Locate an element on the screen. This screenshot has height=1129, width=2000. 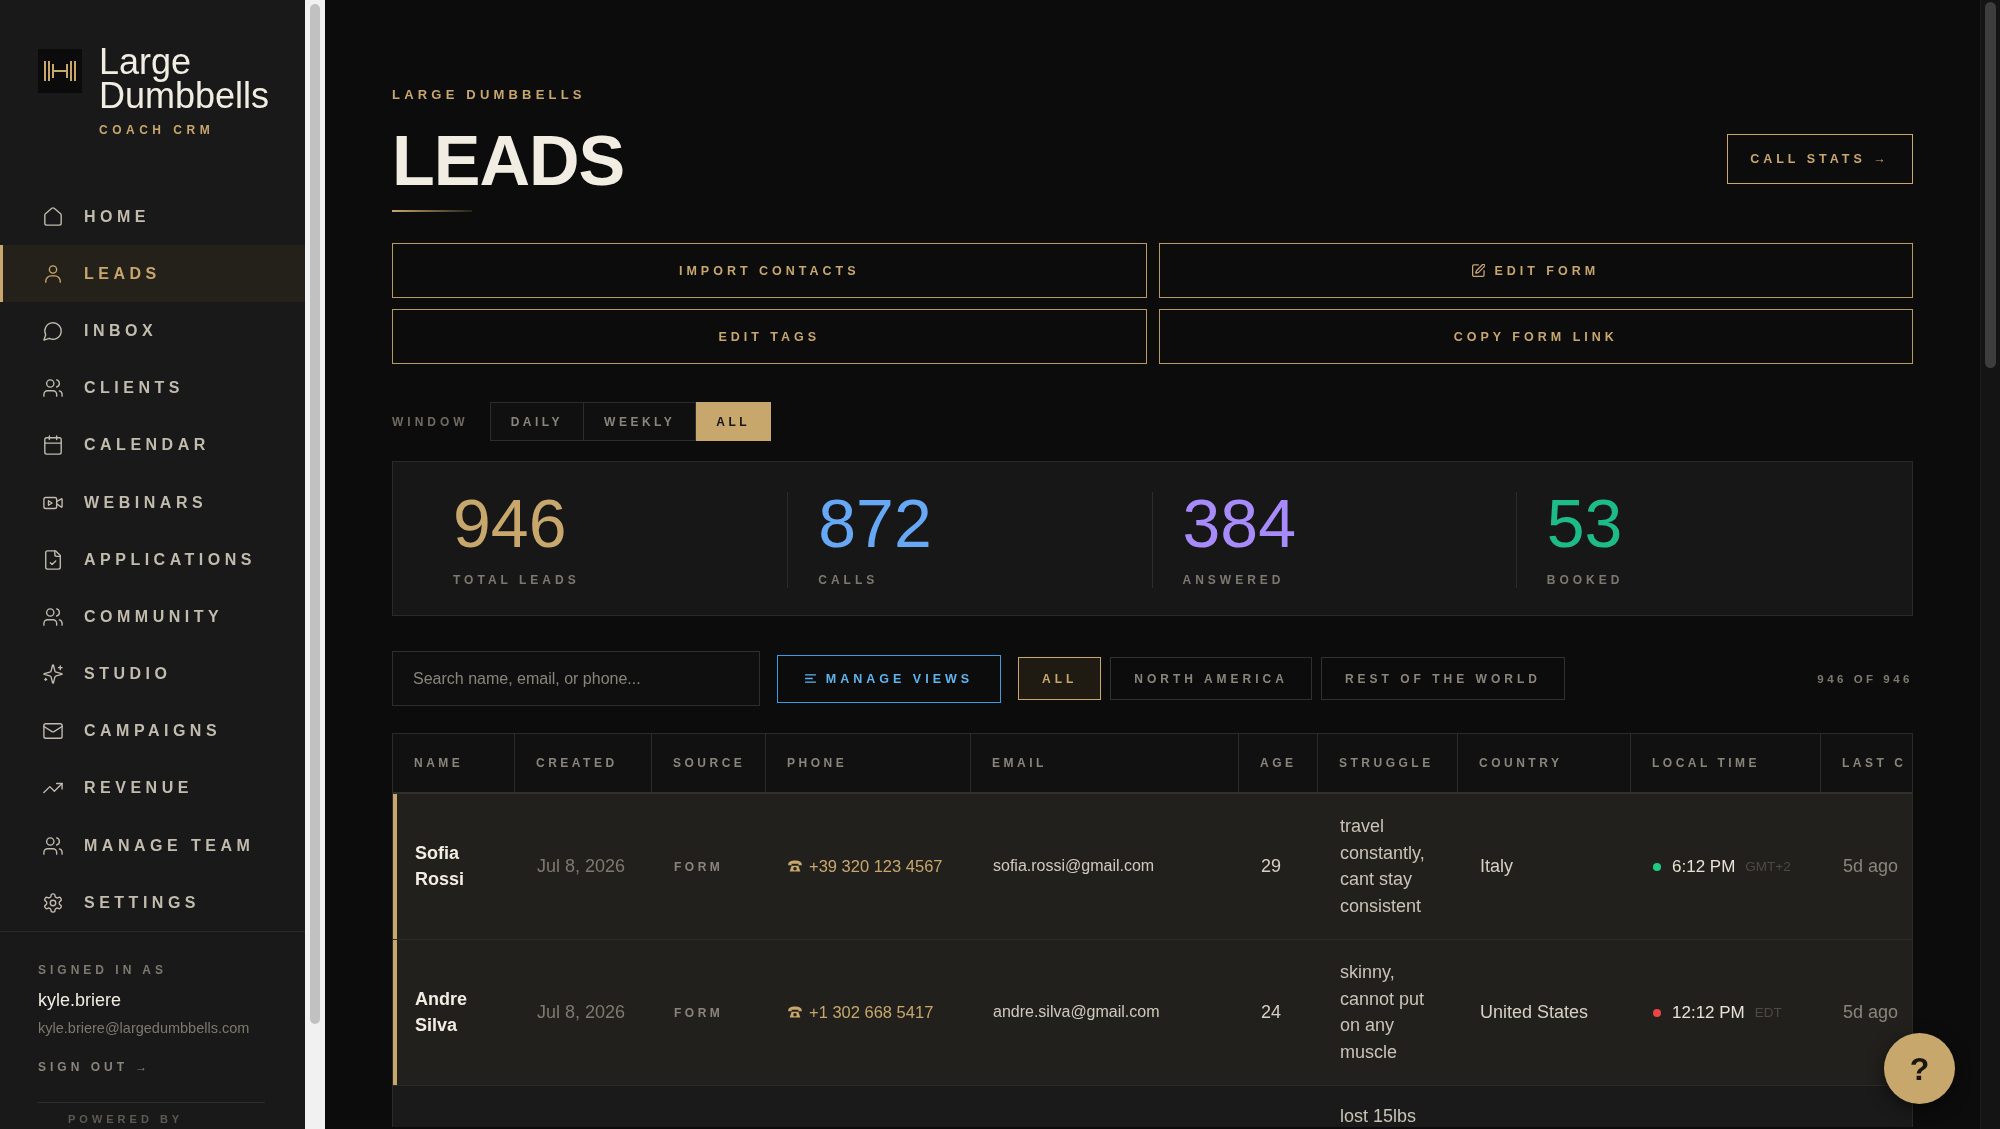
lead-name: Sofia Rossi is located at coordinates (440, 865).